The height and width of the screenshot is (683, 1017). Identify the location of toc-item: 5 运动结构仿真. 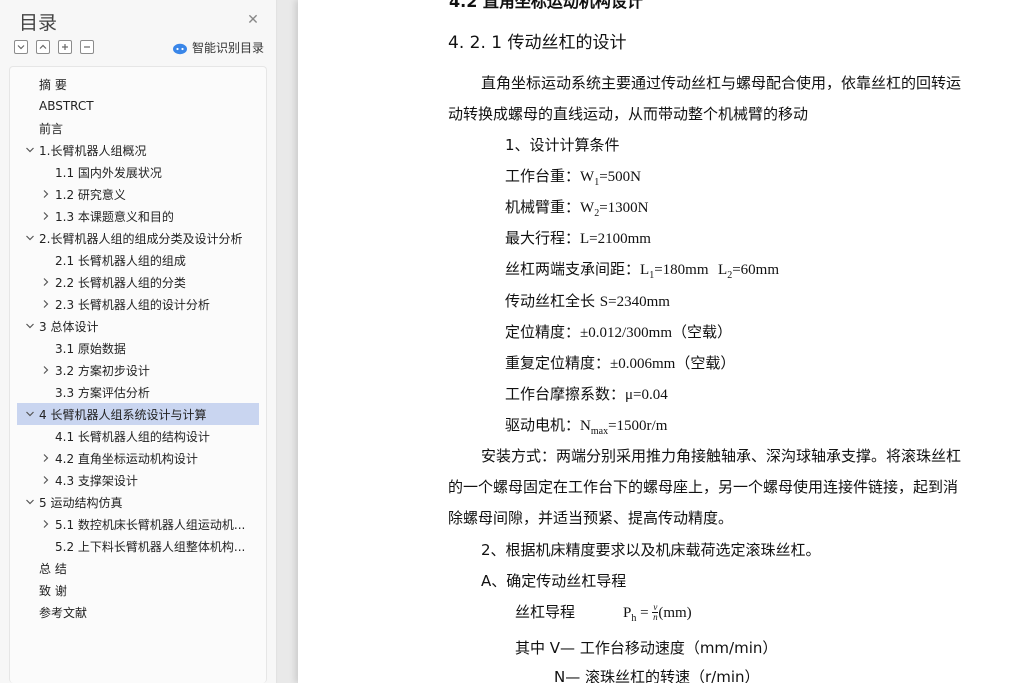
(138, 502).